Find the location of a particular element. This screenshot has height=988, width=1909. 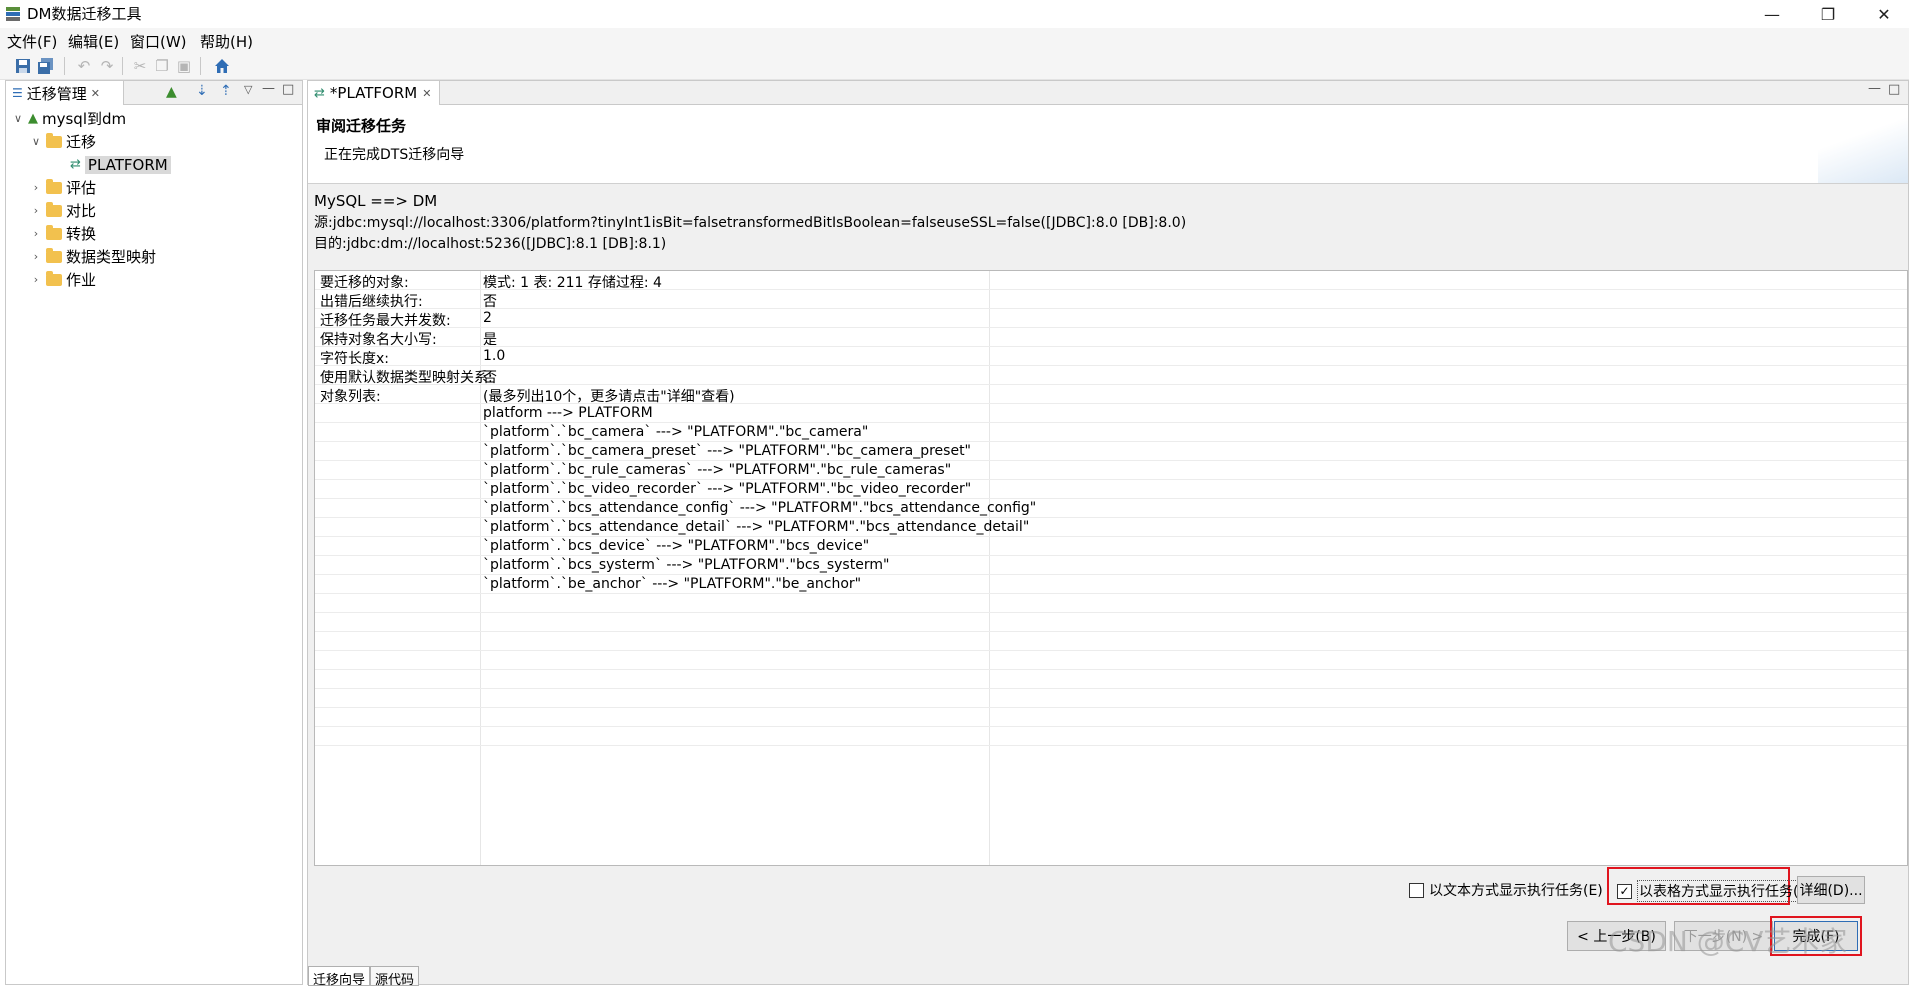

wizard-description: 正在完成DTS迁移向导 is located at coordinates (394, 155).